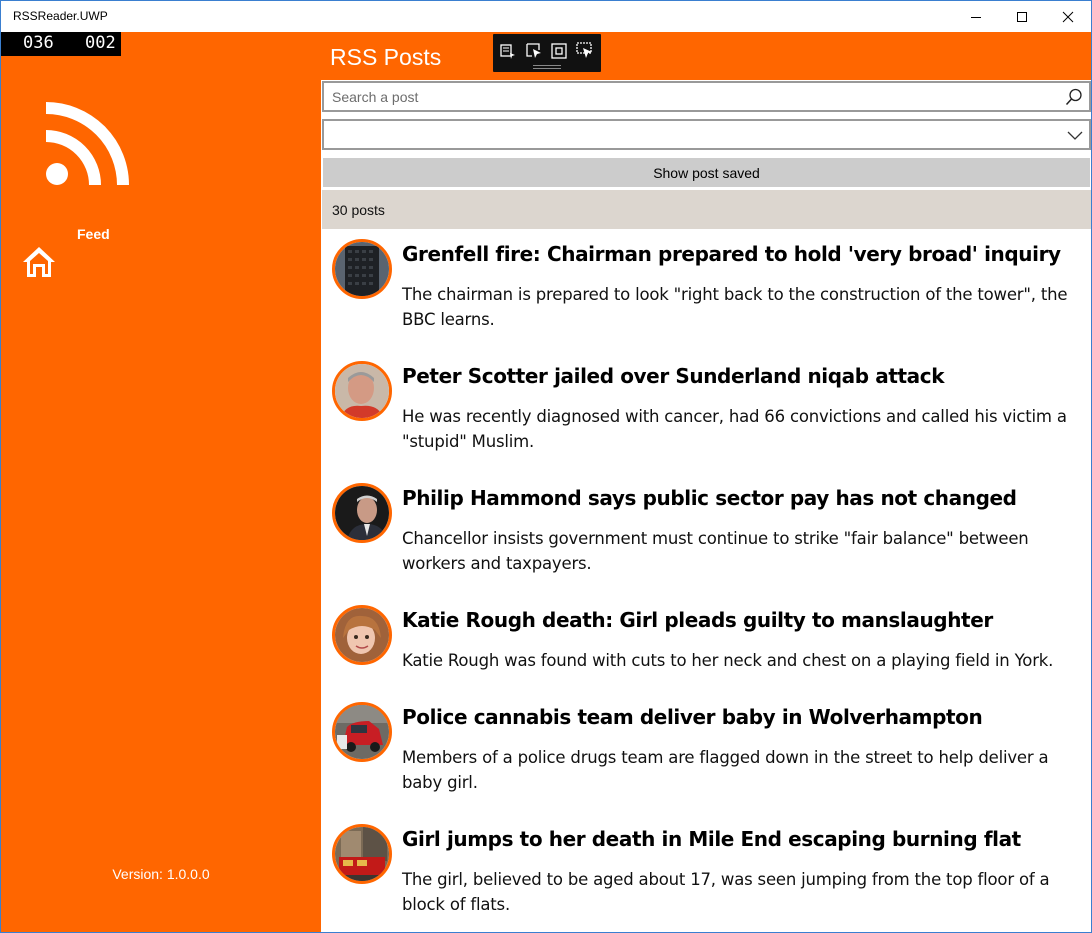  I want to click on frame-rate-counter: 036 002, so click(61, 44).